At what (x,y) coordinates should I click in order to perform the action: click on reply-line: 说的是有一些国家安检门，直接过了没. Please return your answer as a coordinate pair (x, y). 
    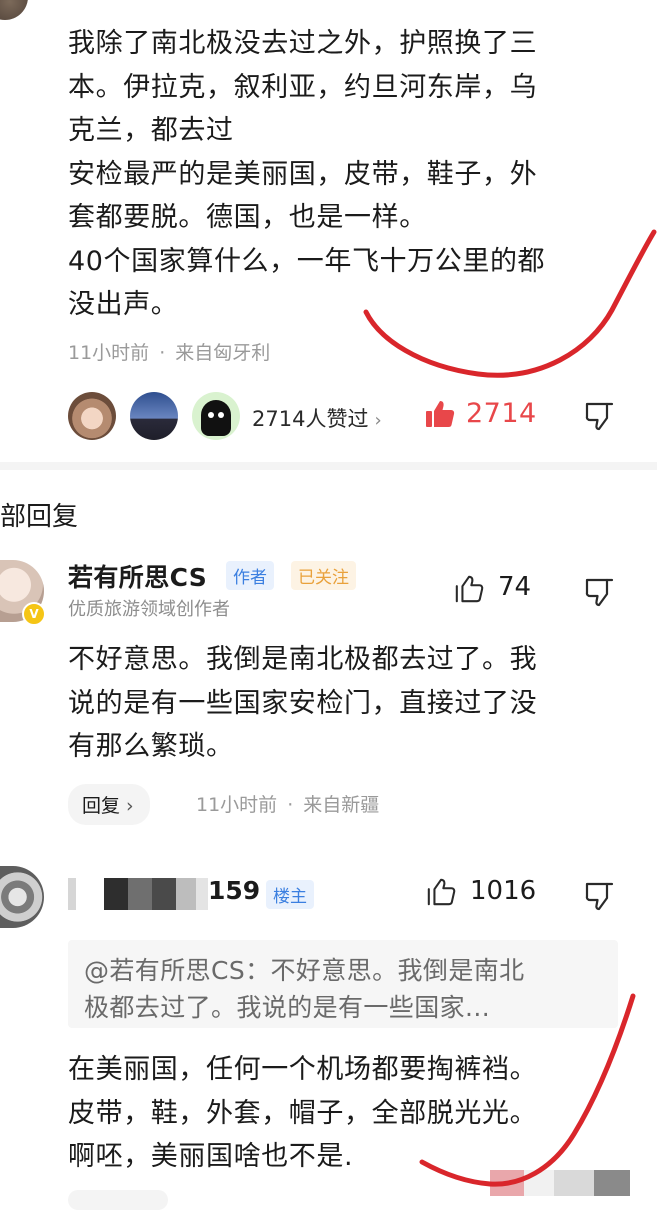
    Looking at the image, I should click on (303, 703).